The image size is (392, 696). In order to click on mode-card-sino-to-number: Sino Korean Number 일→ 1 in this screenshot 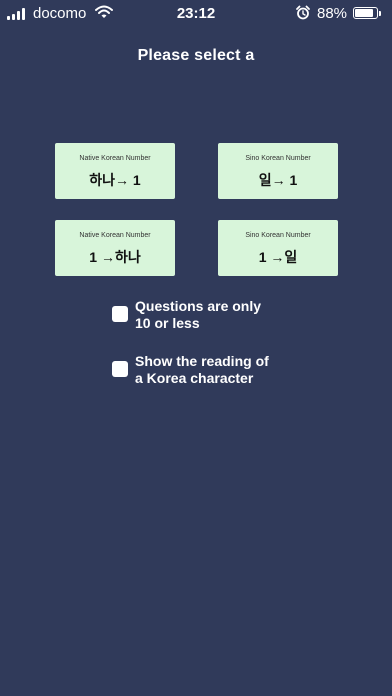, I will do `click(278, 171)`.